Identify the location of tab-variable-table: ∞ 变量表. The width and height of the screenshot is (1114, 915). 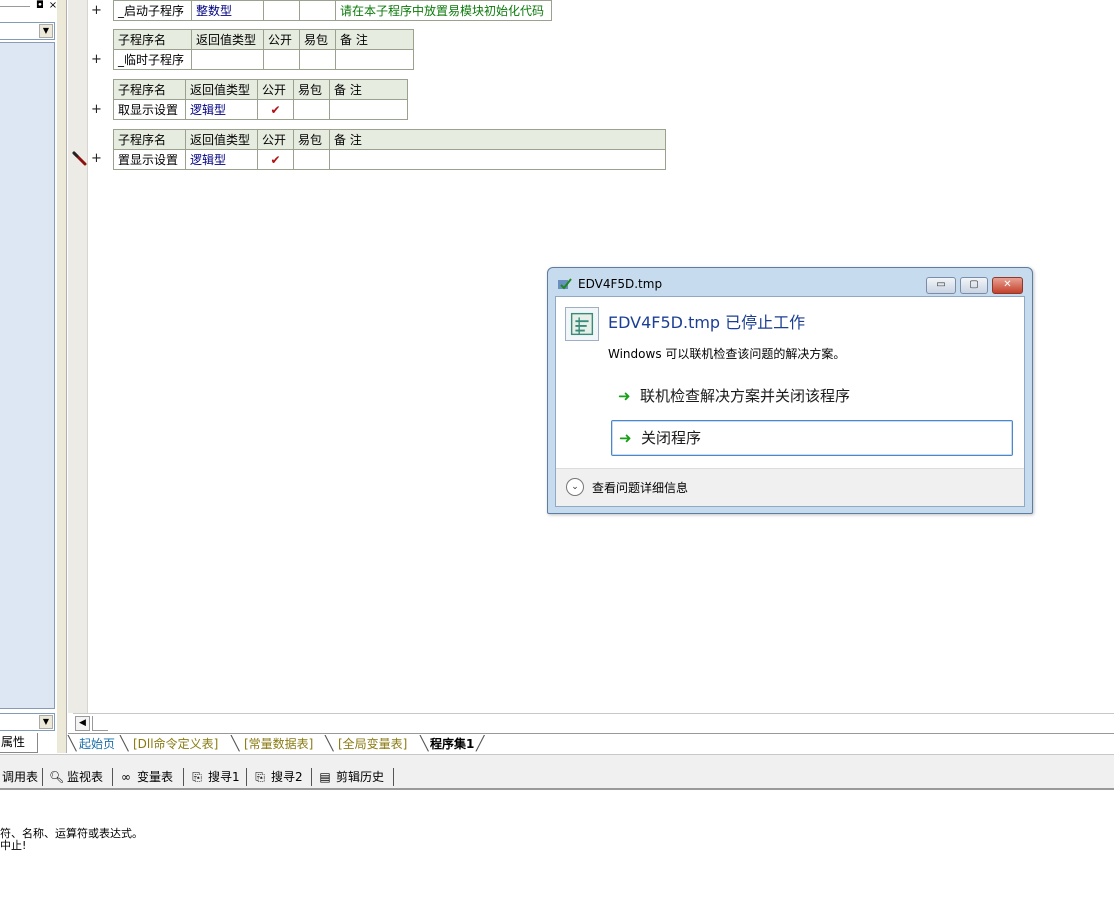
(146, 777).